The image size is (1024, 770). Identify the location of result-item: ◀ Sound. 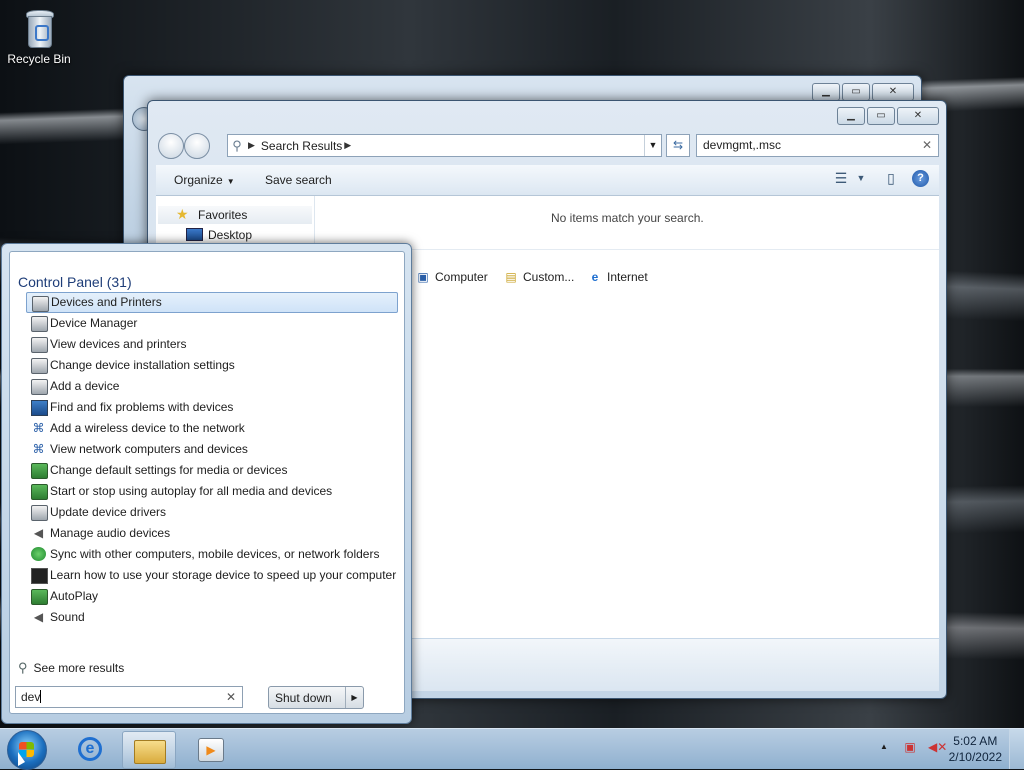
(212, 617).